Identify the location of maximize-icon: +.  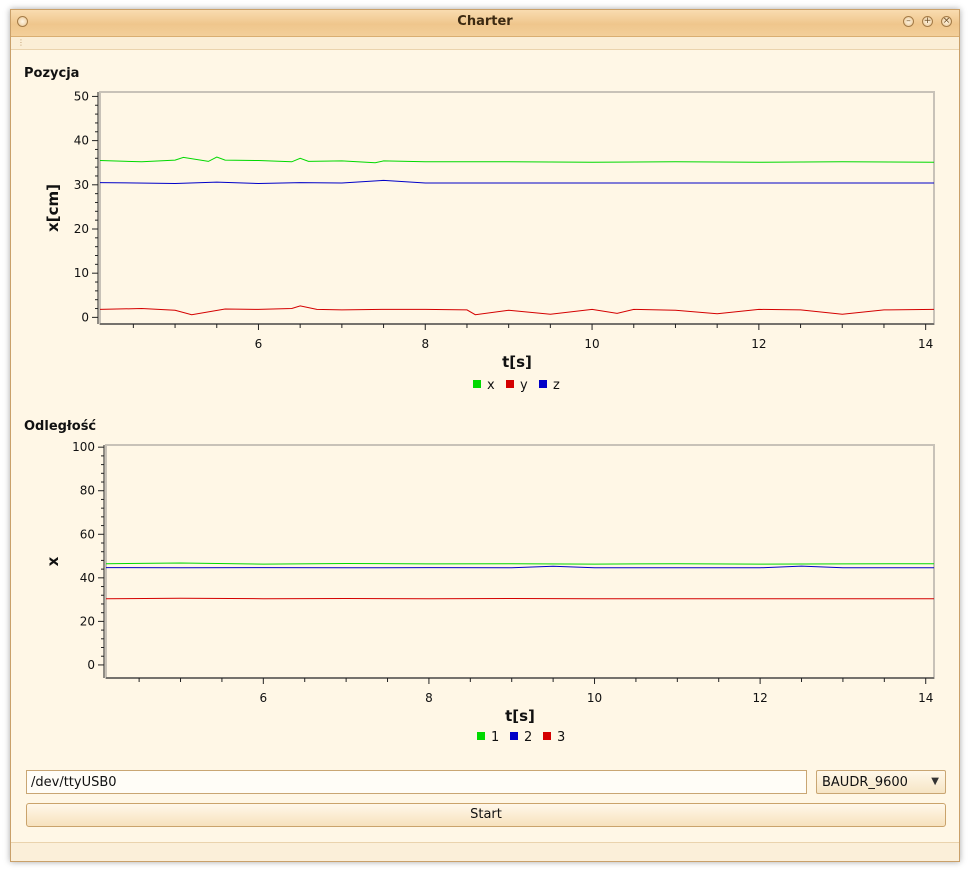
(927, 21).